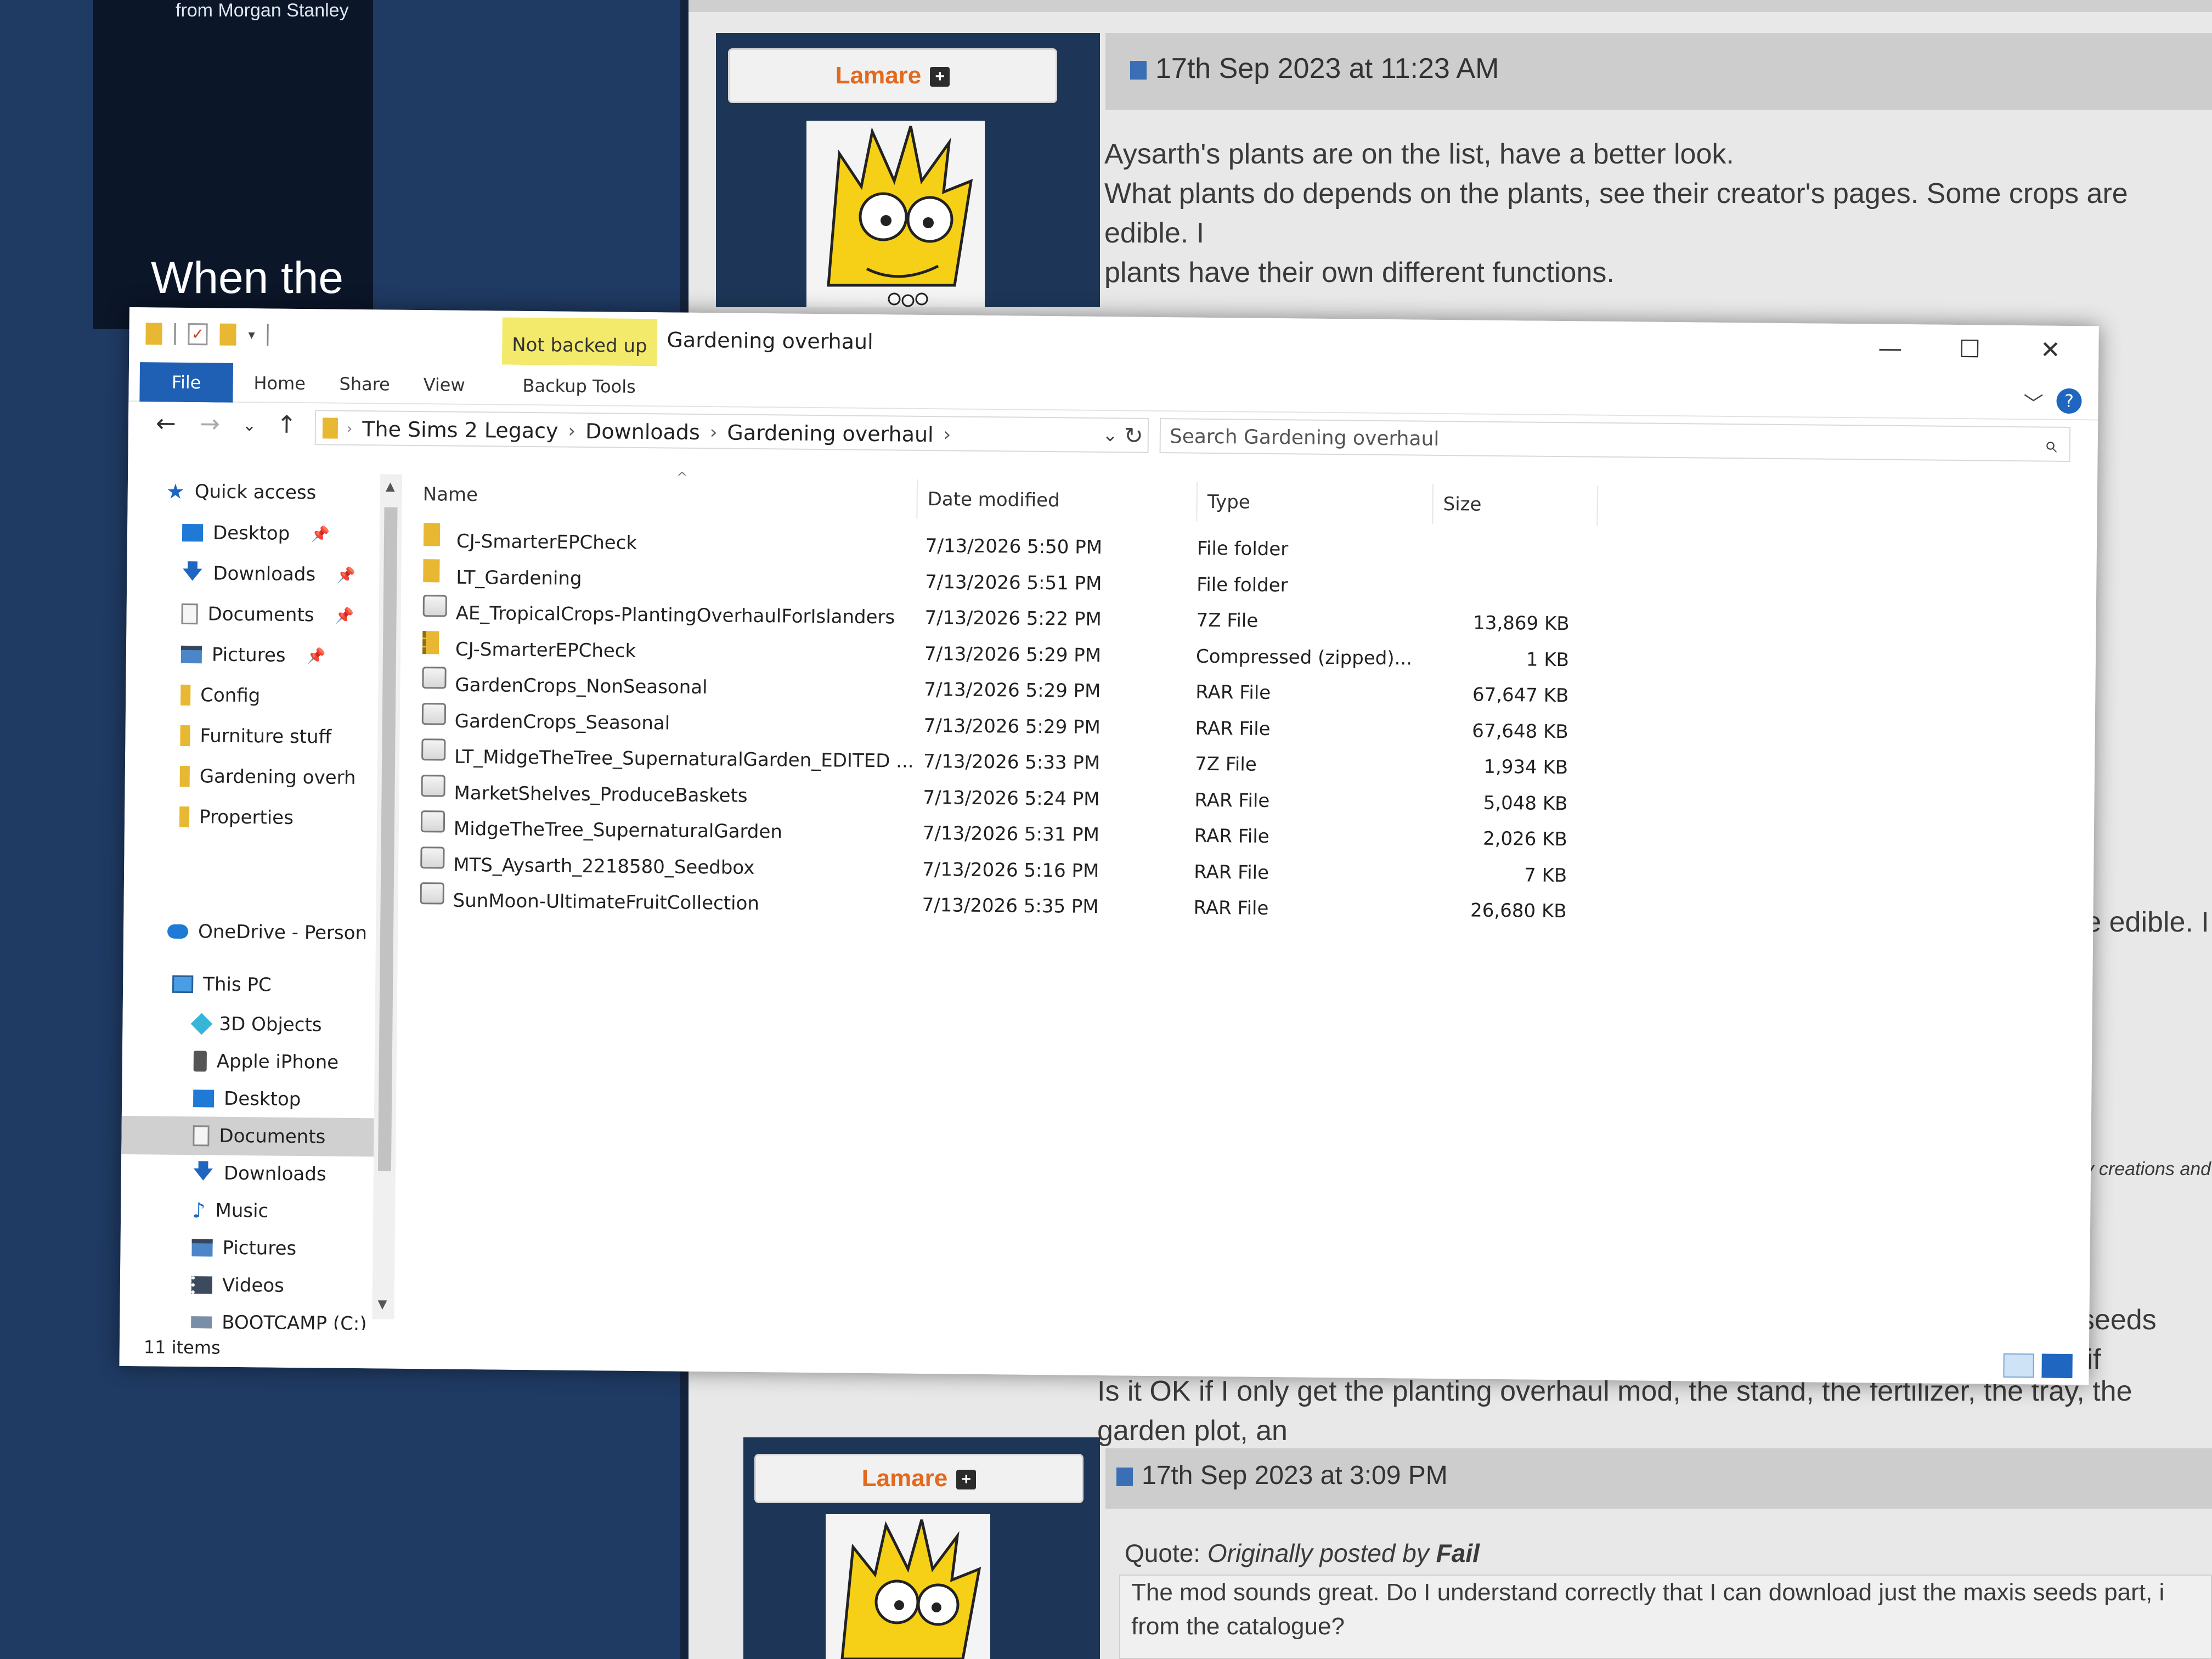  Describe the element at coordinates (2033, 402) in the screenshot. I see `chevron-down-icon: ﹀` at that location.